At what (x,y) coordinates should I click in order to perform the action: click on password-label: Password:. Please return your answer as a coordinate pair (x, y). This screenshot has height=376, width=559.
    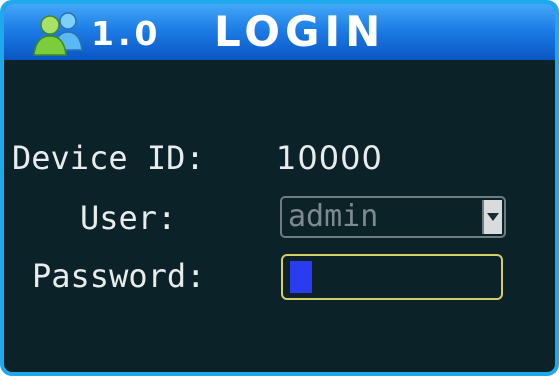
    Looking at the image, I should click on (119, 276).